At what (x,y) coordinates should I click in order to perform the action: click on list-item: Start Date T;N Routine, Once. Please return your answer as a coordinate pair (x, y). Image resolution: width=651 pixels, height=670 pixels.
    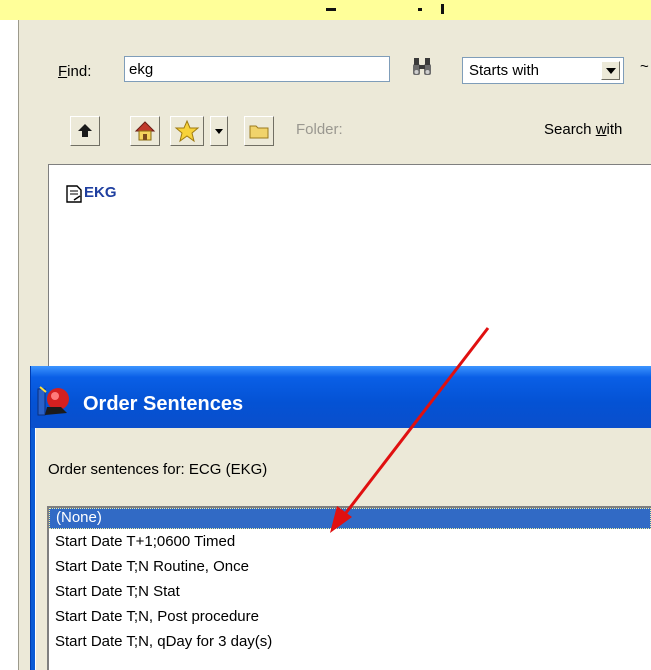
    Looking at the image, I should click on (152, 568).